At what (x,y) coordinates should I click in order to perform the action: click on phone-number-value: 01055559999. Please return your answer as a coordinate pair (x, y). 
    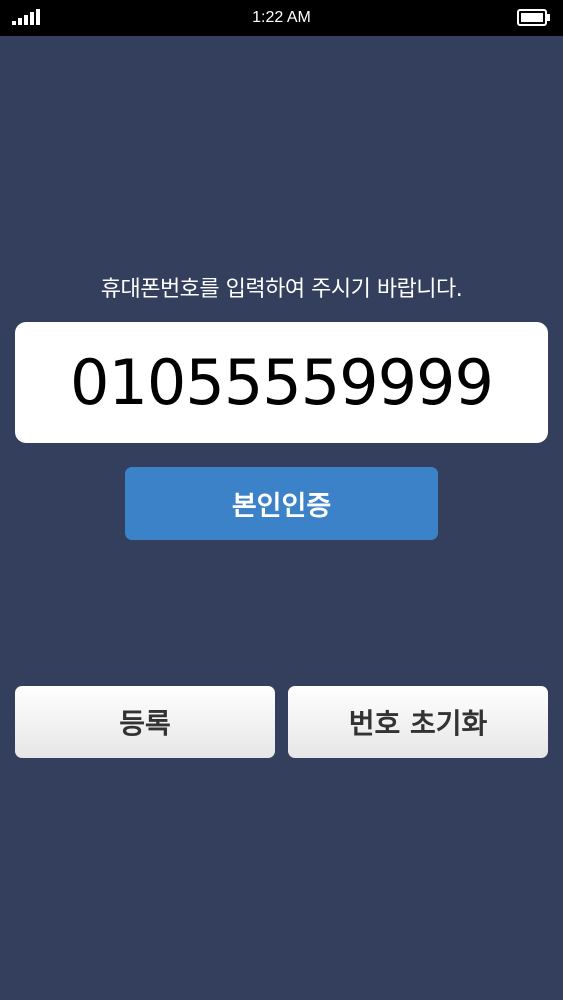
    Looking at the image, I should click on (282, 382).